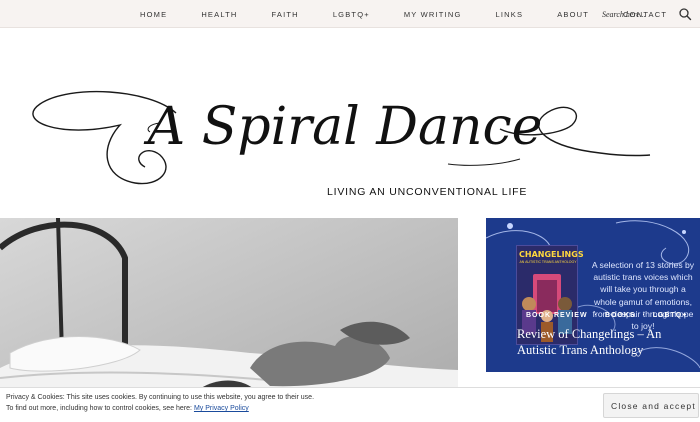 This screenshot has height=422, width=700. I want to click on site-title: A Spiral Dance, so click(343, 127).